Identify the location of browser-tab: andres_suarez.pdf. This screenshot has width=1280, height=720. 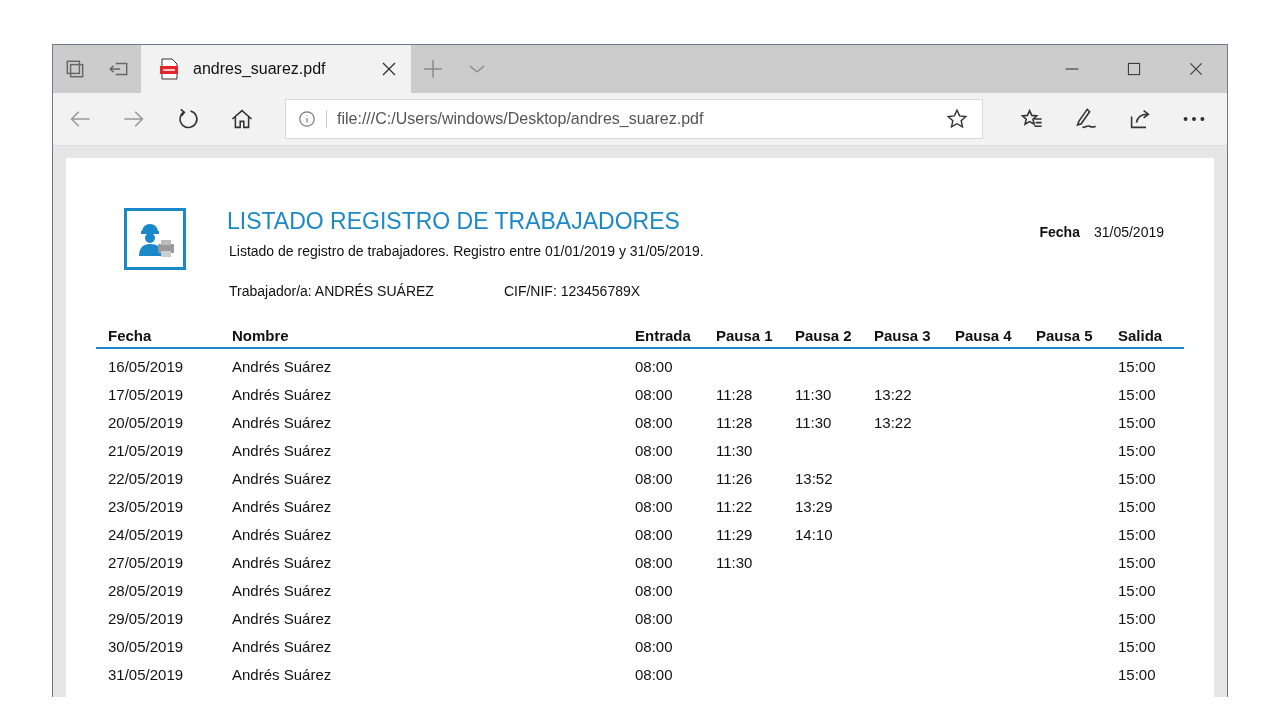
(276, 69).